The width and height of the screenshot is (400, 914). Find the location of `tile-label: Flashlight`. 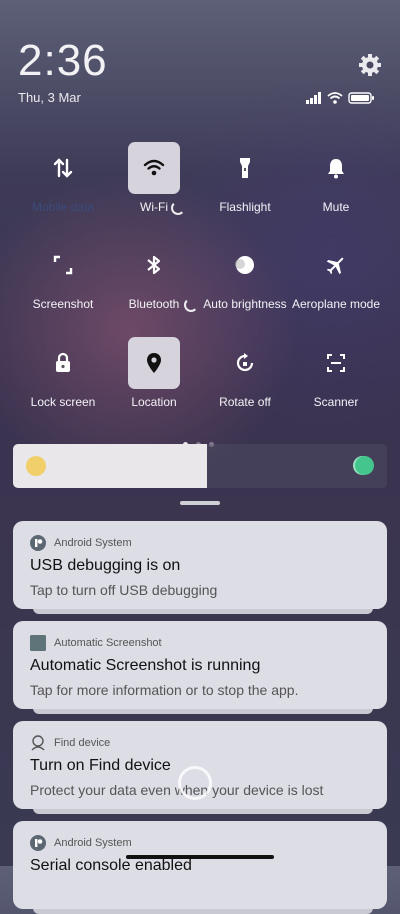

tile-label: Flashlight is located at coordinates (245, 207).